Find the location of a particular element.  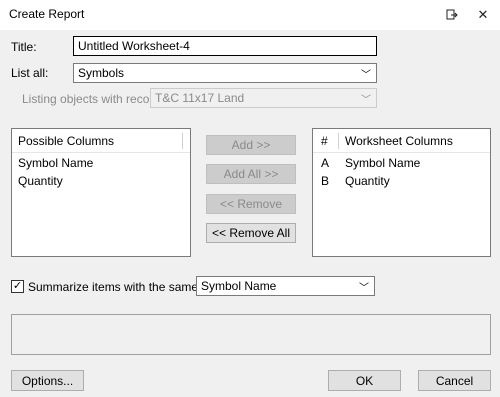

cancel-button: Cancel is located at coordinates (454, 380).